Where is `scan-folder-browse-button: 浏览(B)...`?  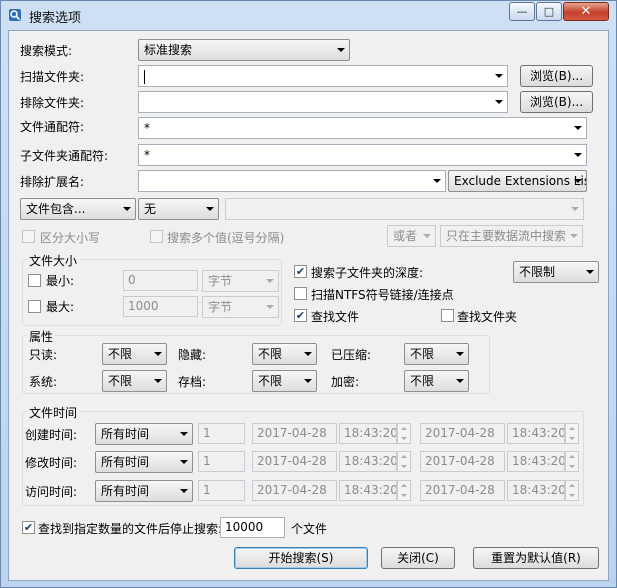
scan-folder-browse-button: 浏览(B)... is located at coordinates (556, 76).